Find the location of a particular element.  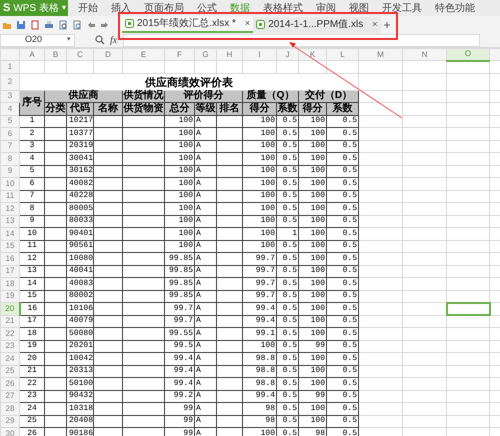

row-header: 9 is located at coordinates (10, 171).